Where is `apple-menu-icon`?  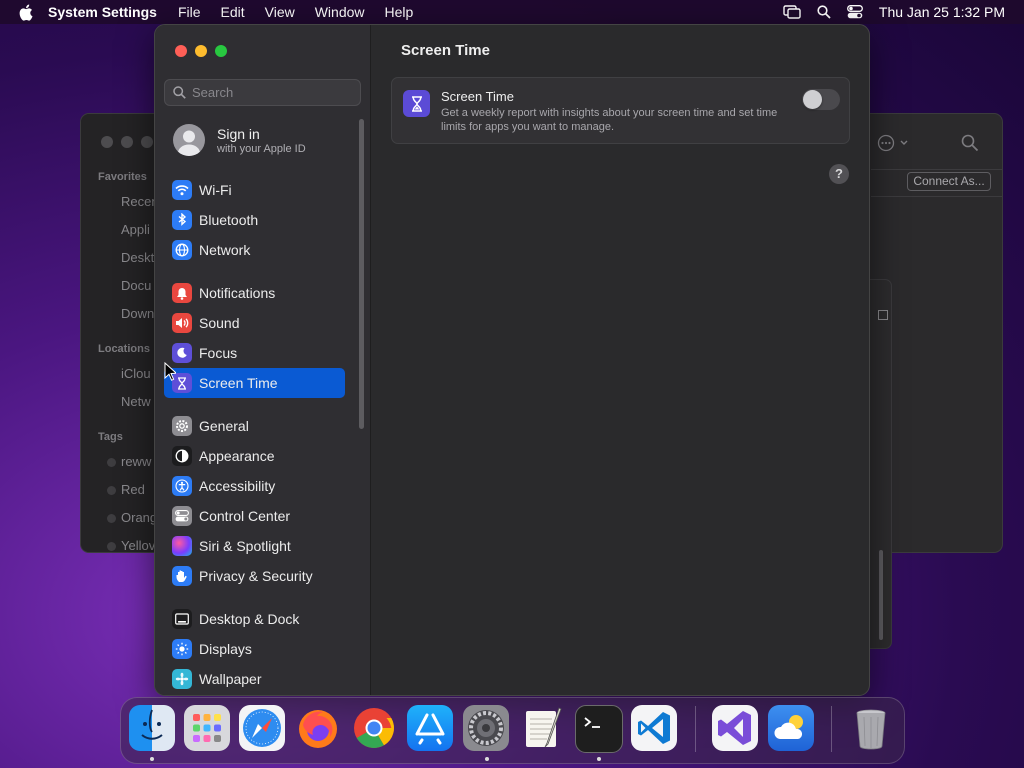
apple-menu-icon is located at coordinates (26, 12).